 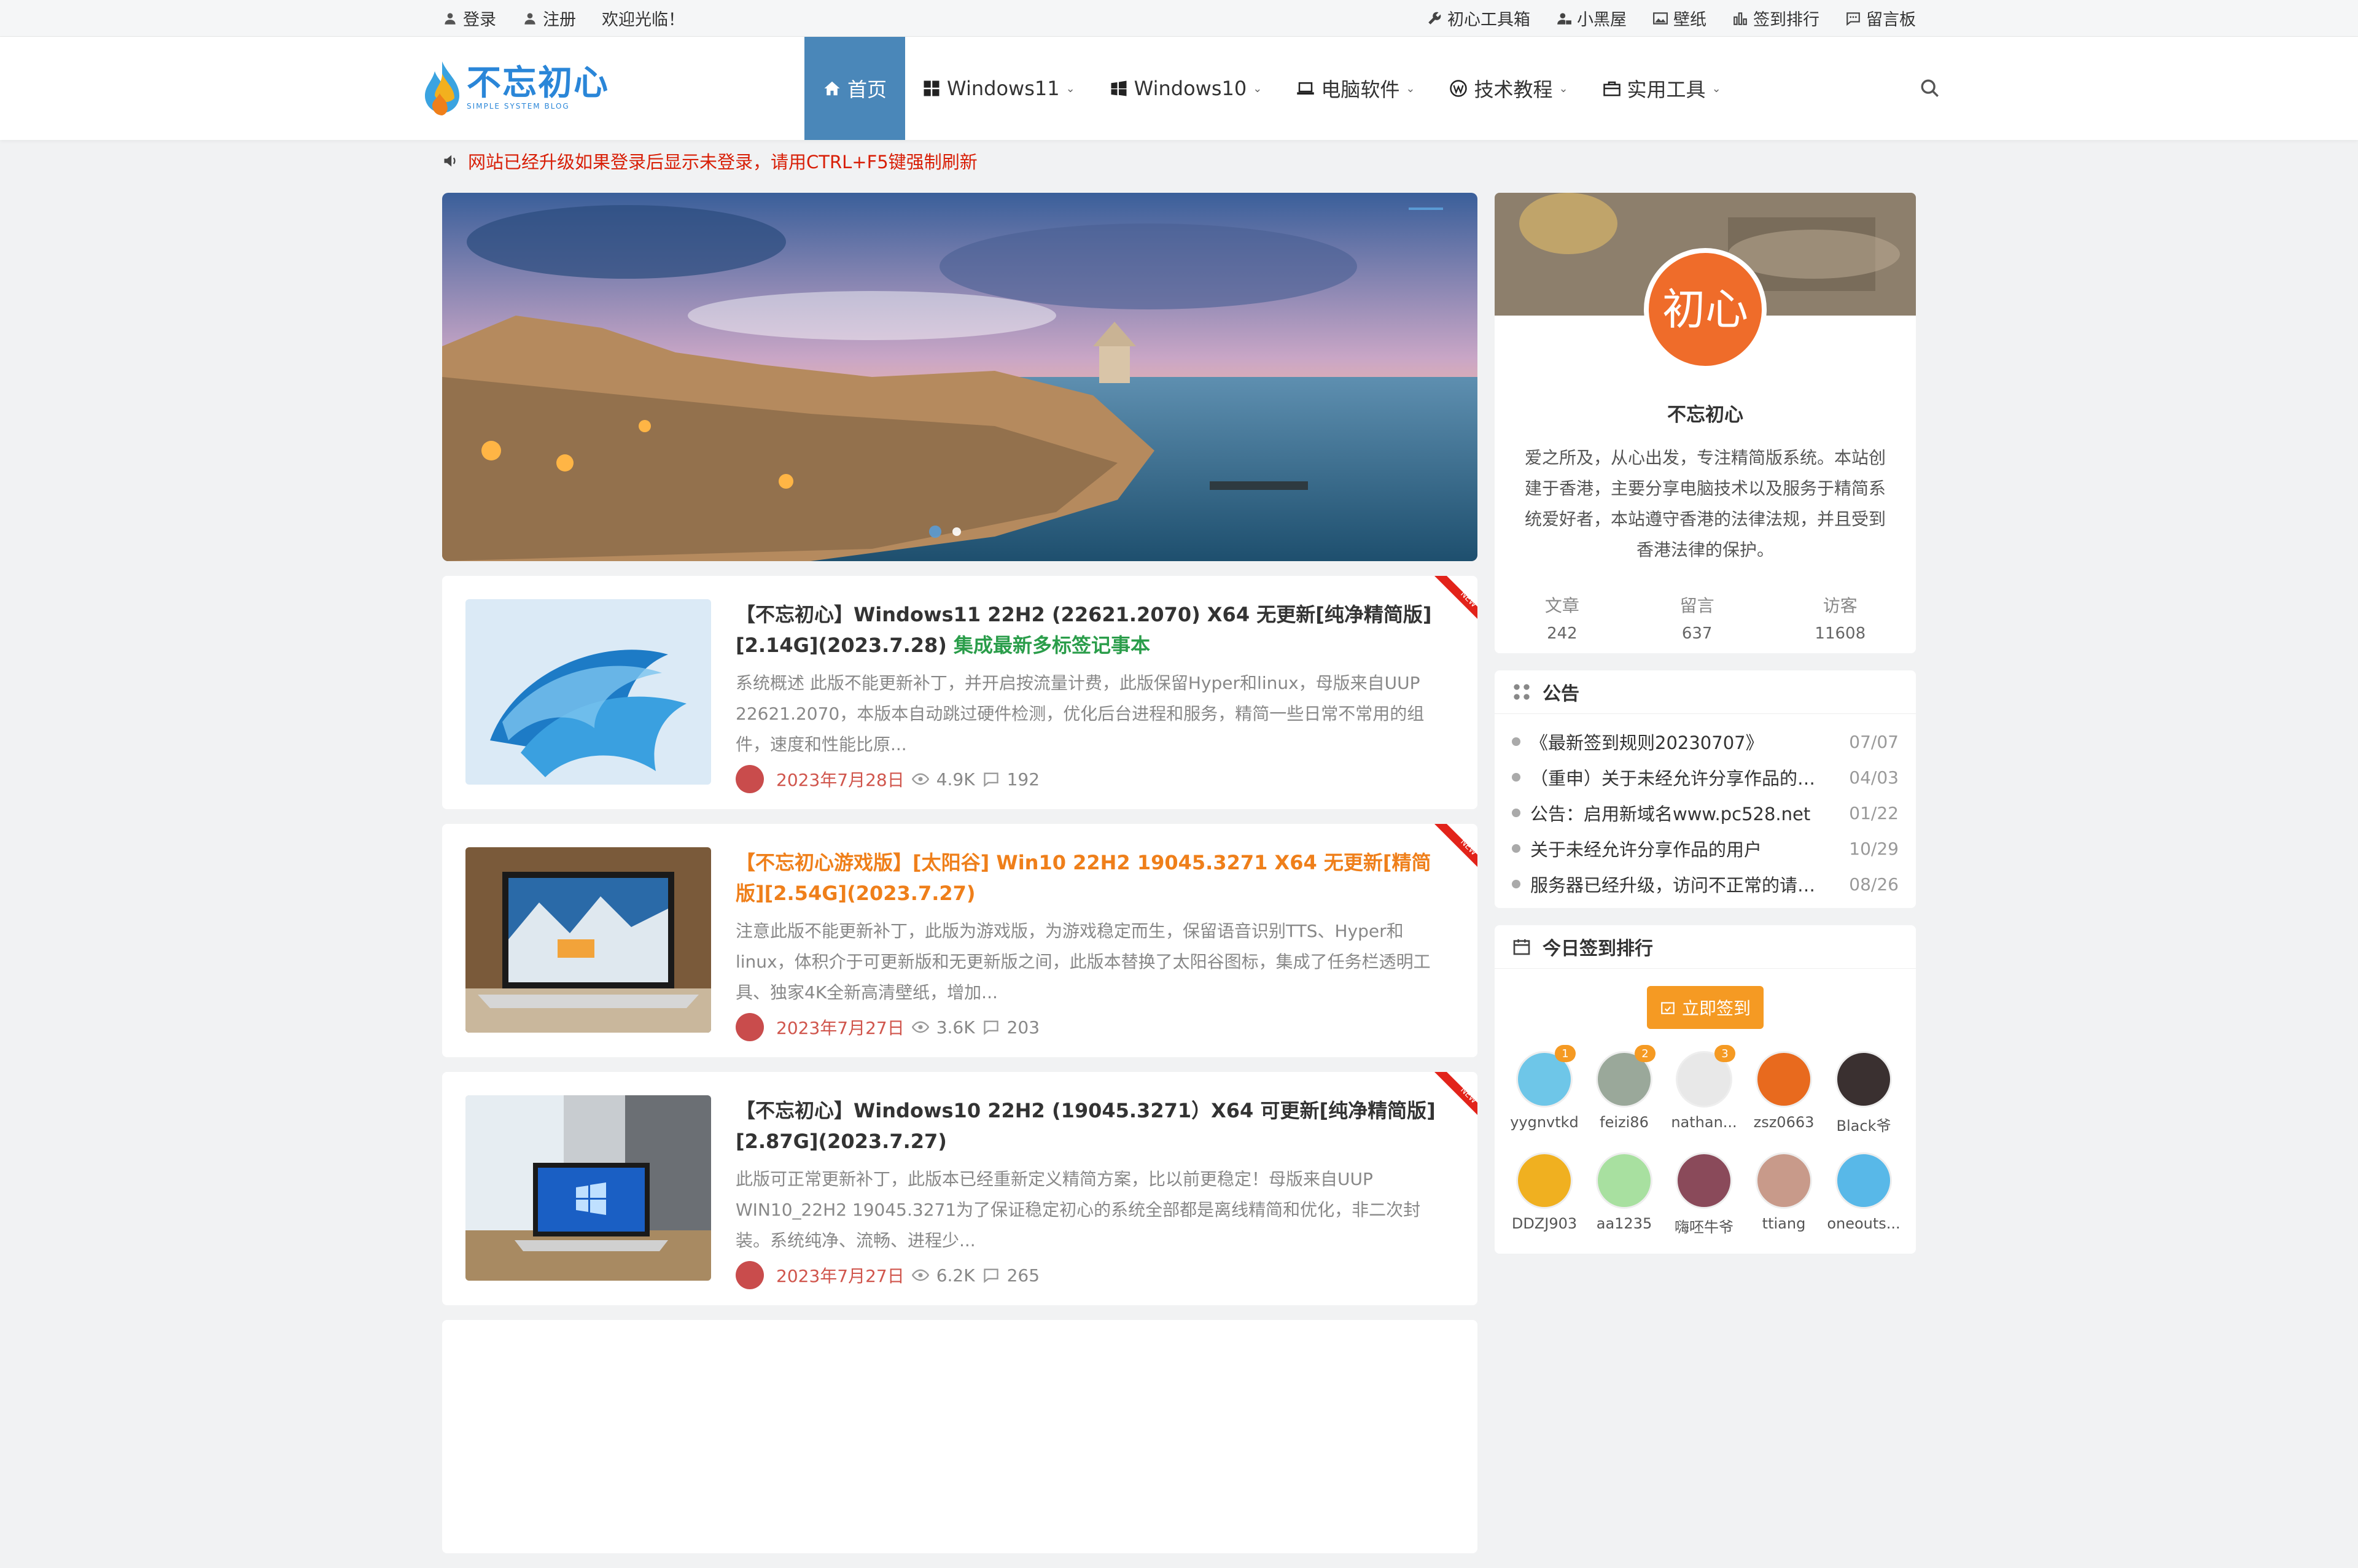 I want to click on checkin-user: 2 feizi86, so click(x=1624, y=1090).